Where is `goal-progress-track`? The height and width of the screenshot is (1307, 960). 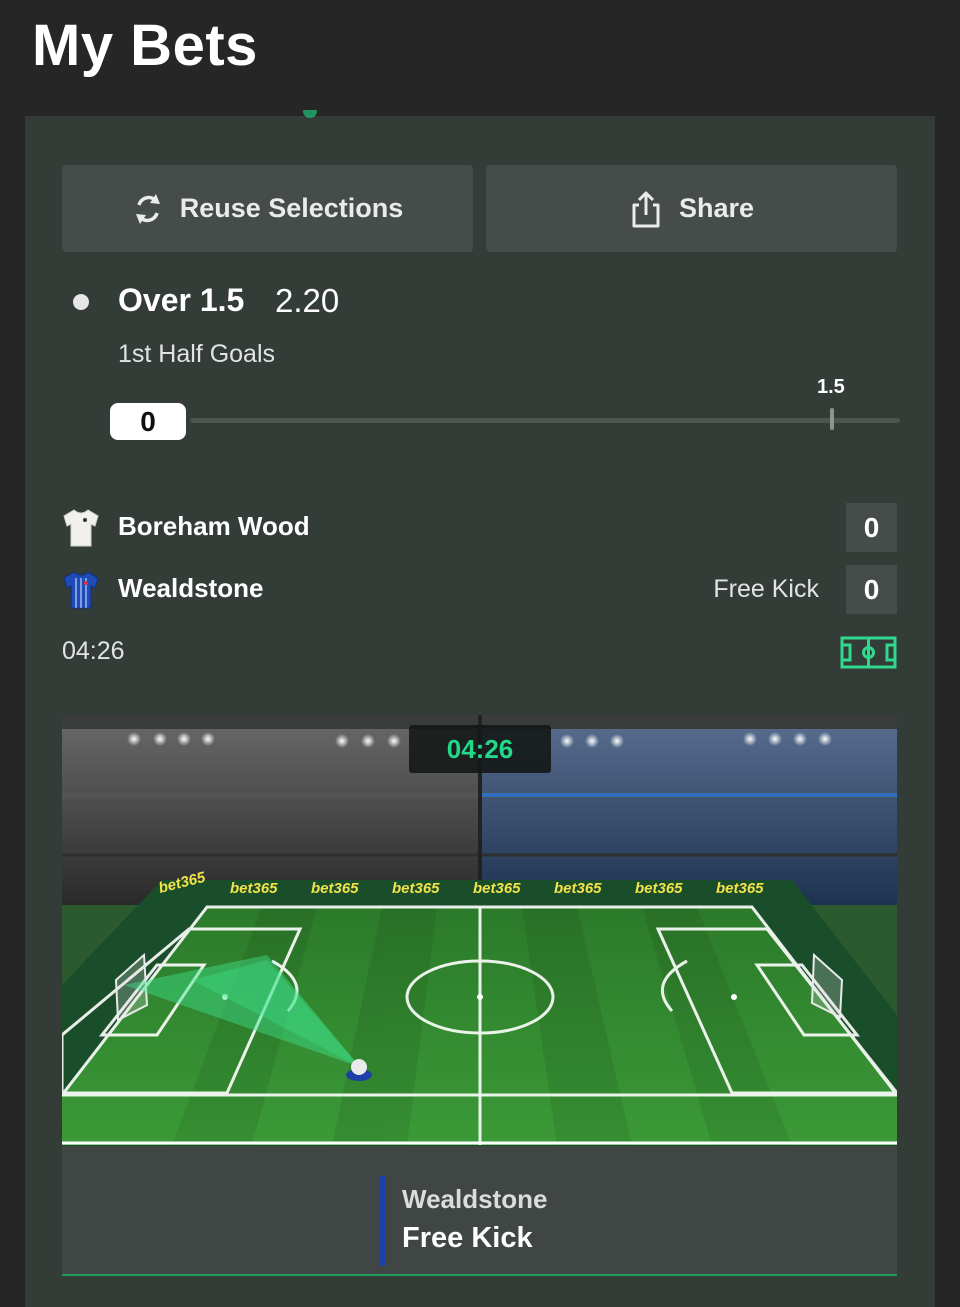
goal-progress-track is located at coordinates (545, 420).